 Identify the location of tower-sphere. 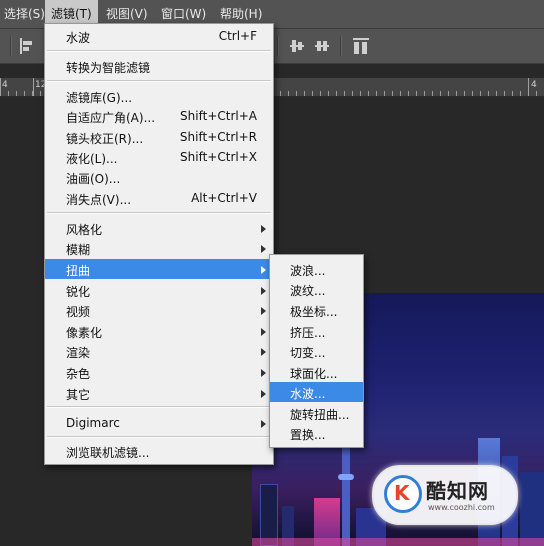
(346, 477).